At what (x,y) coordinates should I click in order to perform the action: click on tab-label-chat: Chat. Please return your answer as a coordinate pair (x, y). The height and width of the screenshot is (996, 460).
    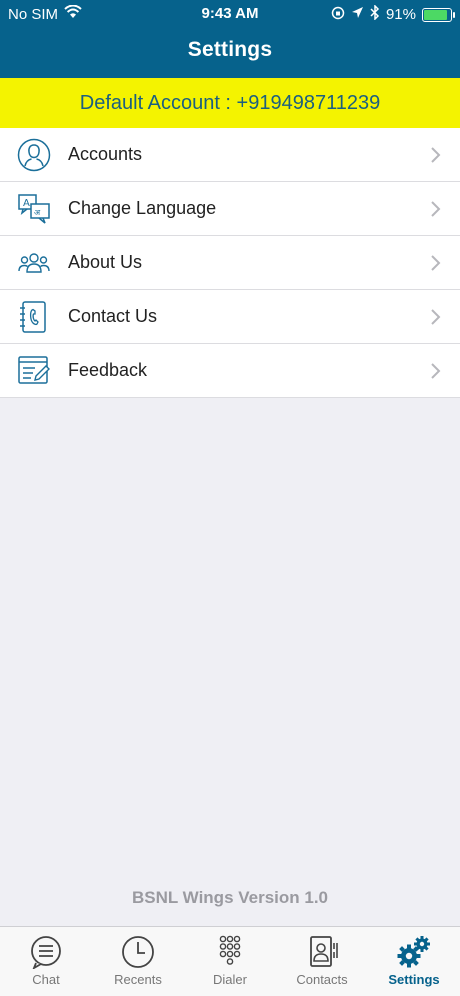
    Looking at the image, I should click on (46, 979).